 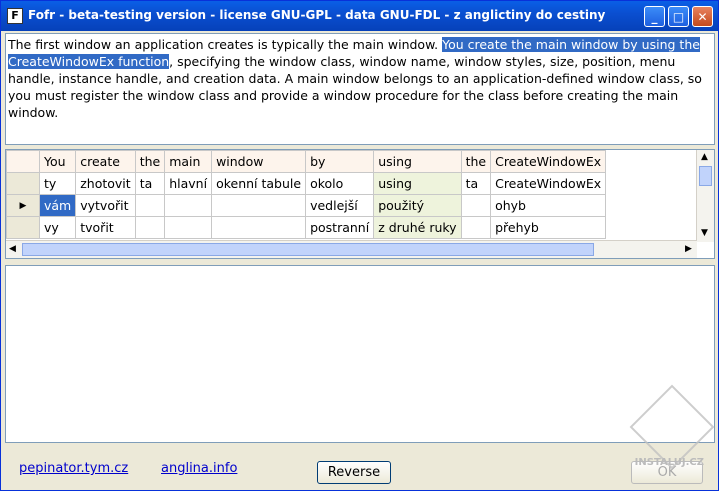 I want to click on header-cell: window, so click(x=259, y=161).